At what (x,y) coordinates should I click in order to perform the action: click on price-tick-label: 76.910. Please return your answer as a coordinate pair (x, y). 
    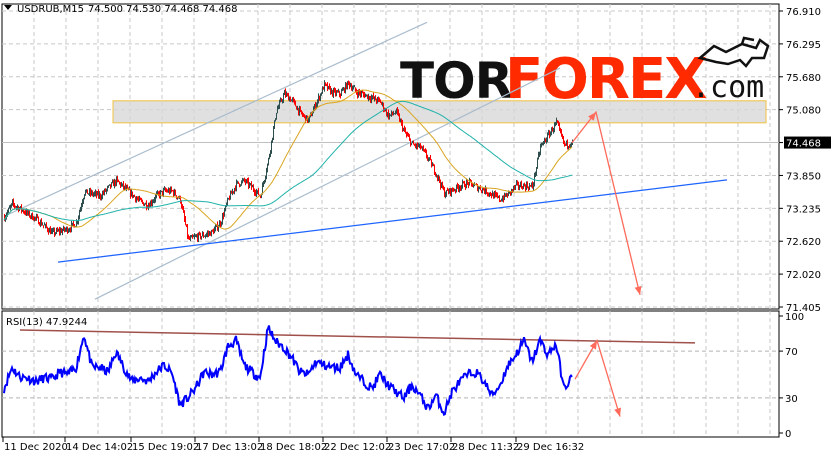
    Looking at the image, I should click on (803, 12).